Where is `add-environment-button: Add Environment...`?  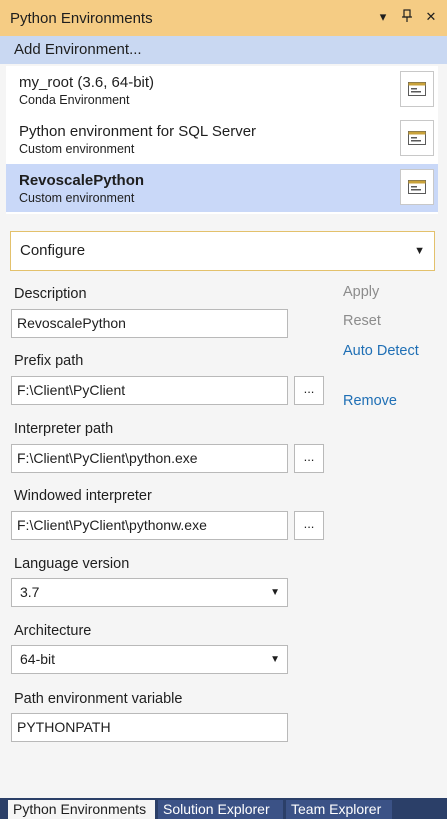 add-environment-button: Add Environment... is located at coordinates (223, 50).